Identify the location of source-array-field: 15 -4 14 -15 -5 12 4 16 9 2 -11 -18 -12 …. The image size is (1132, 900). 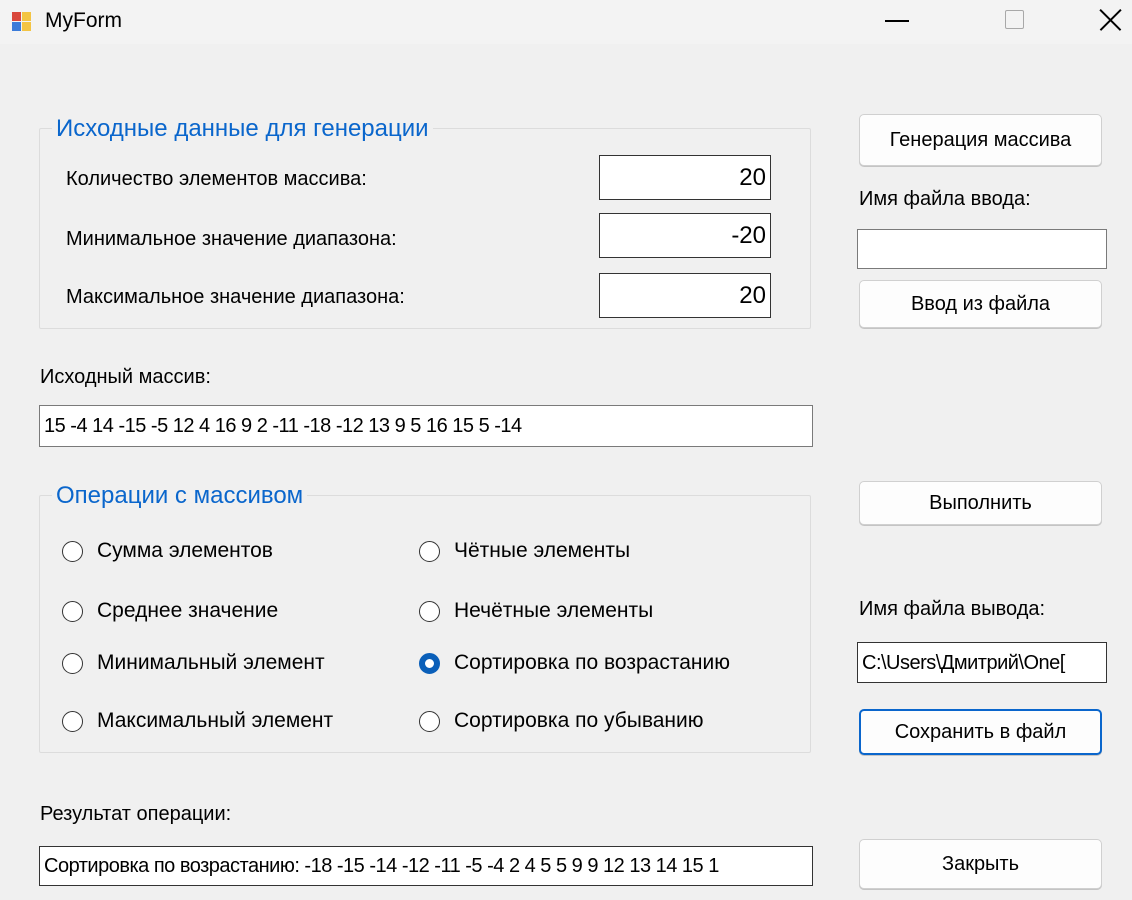
(426, 426).